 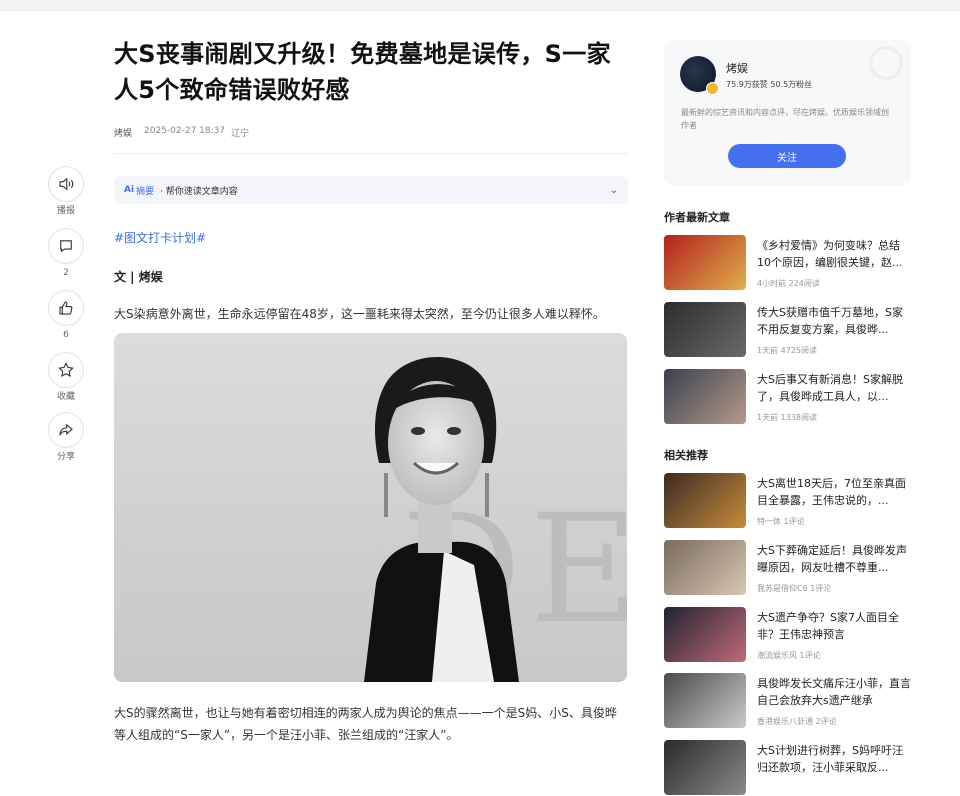 I want to click on author-stats: 75.9万获赞 50.5万粉丝, so click(x=769, y=84).